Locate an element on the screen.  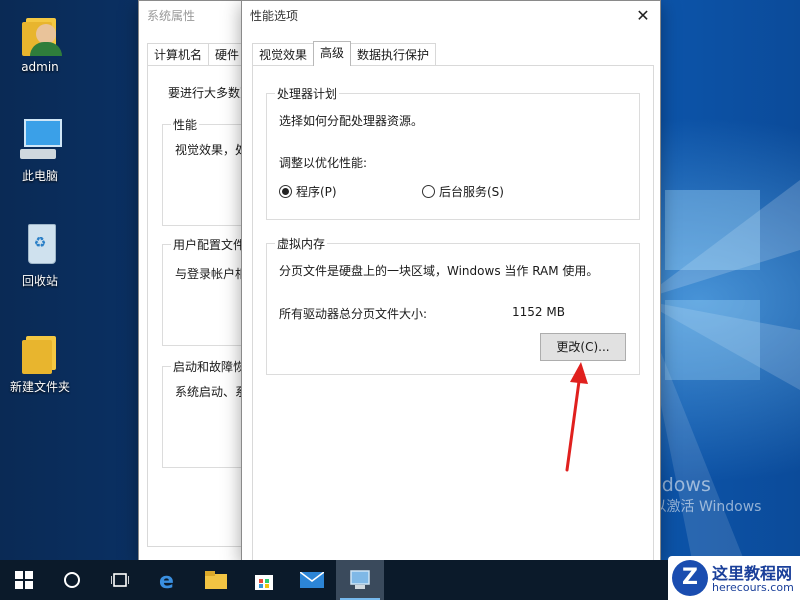
store-button is located at coordinates (264, 580).